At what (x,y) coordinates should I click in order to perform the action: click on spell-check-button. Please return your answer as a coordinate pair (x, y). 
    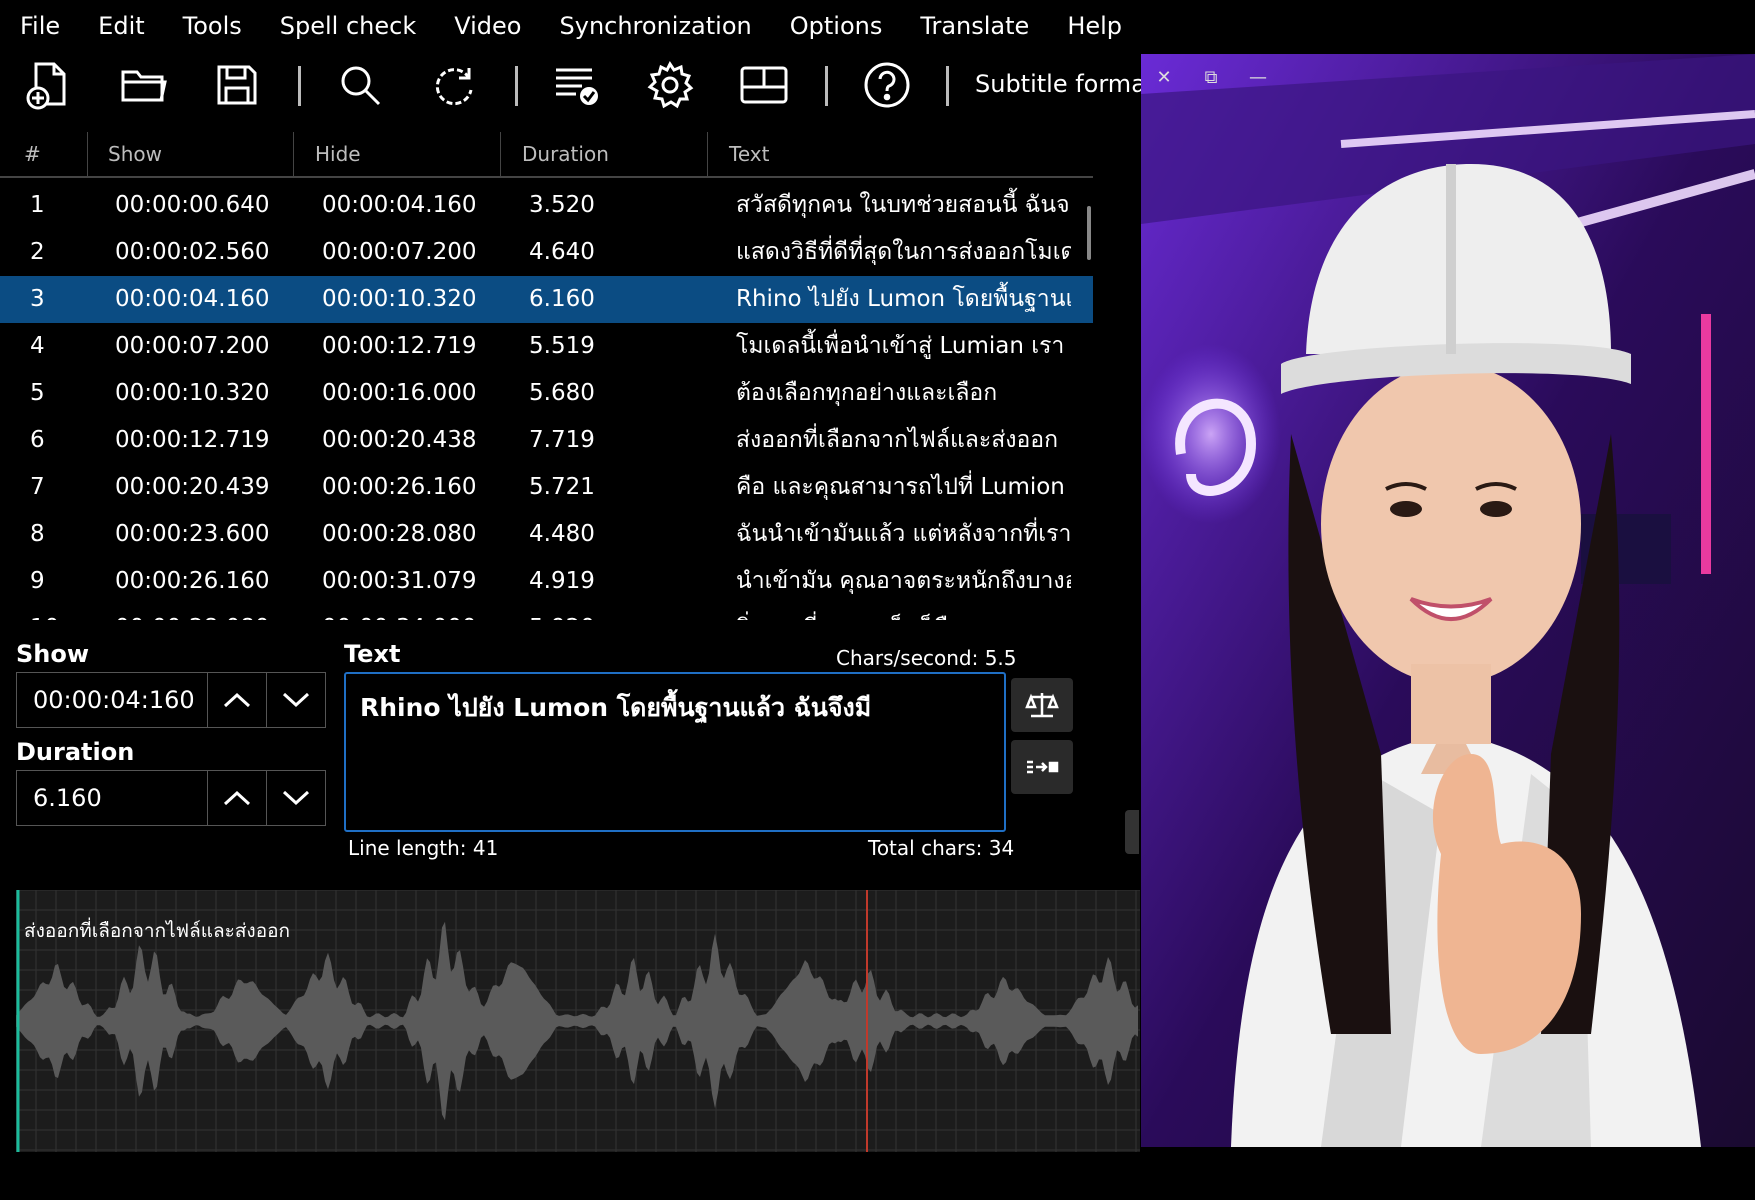
    Looking at the image, I should click on (577, 85).